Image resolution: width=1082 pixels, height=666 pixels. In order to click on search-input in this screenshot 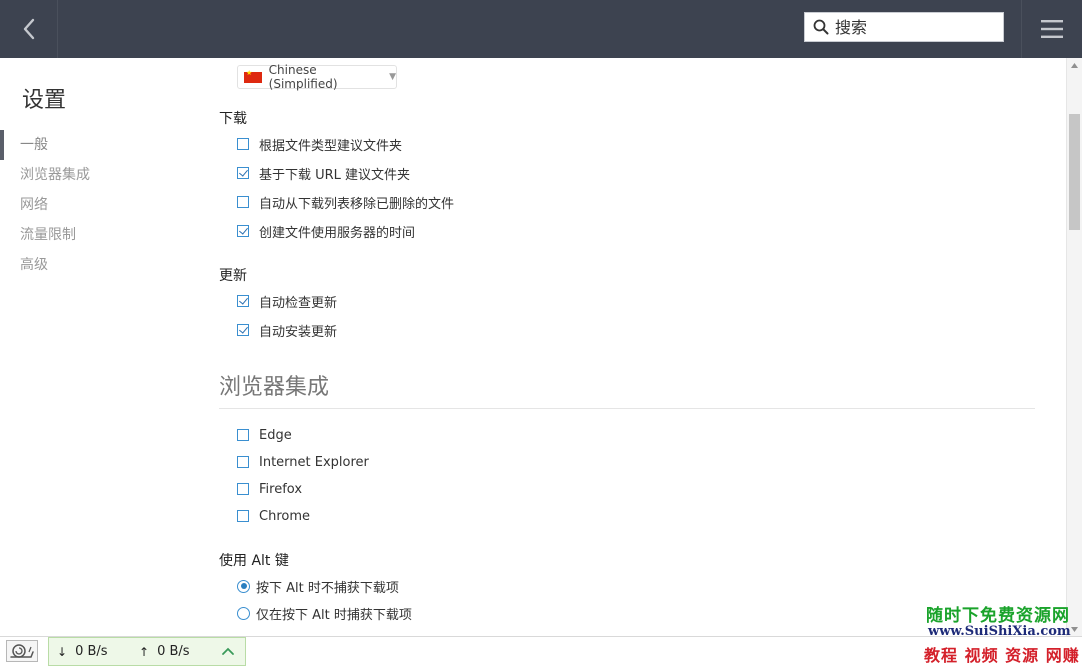, I will do `click(915, 27)`.